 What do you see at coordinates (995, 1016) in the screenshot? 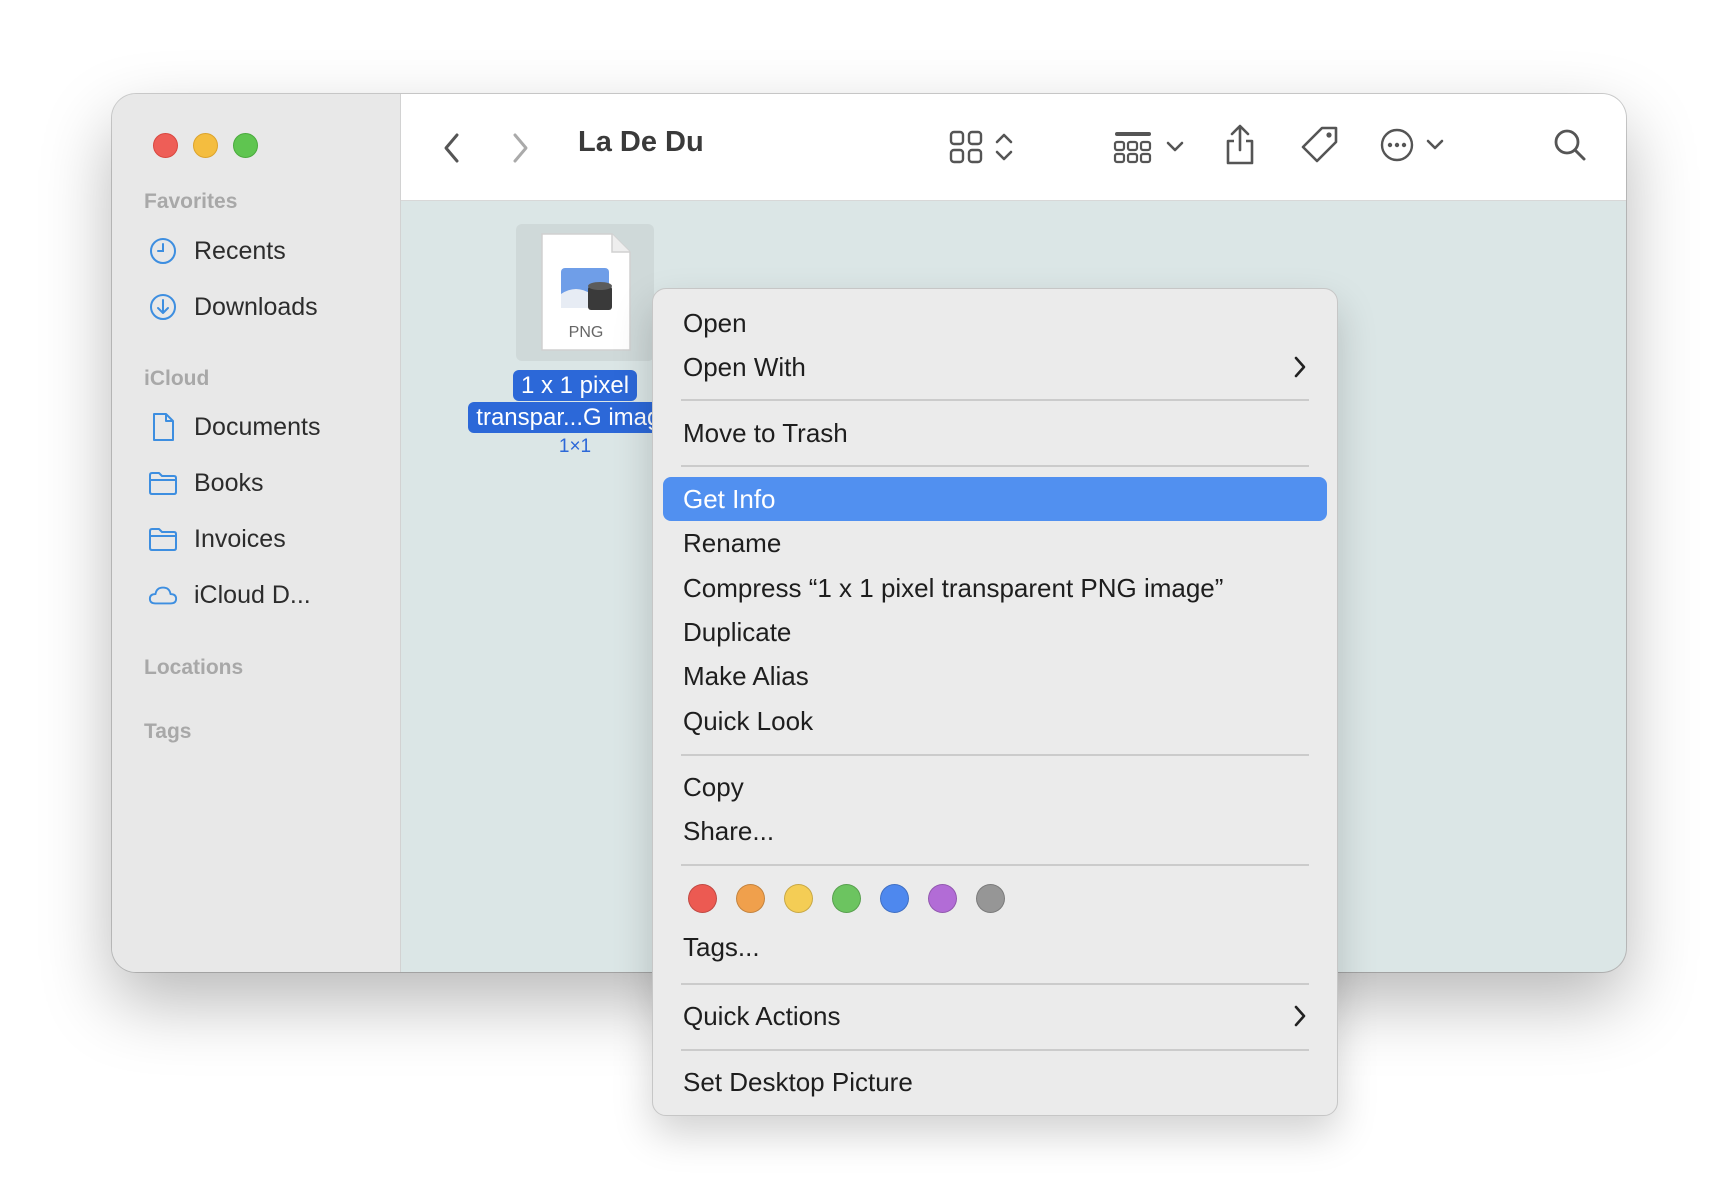
I see `menu-item-quick-actions: Quick Actions` at bounding box center [995, 1016].